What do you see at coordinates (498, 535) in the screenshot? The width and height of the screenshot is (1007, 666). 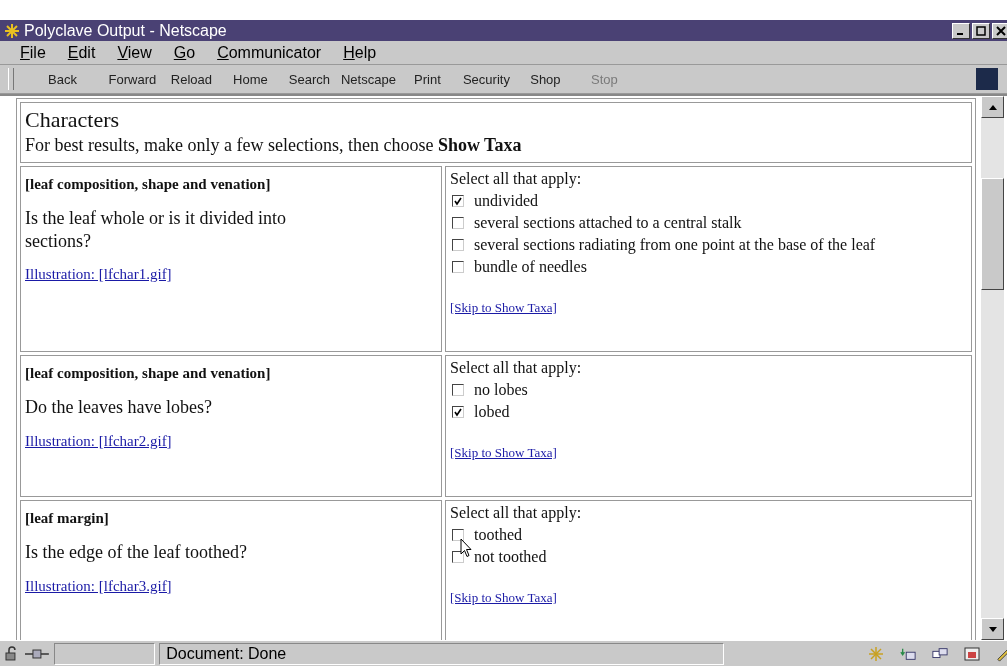 I see `option-label: toothed` at bounding box center [498, 535].